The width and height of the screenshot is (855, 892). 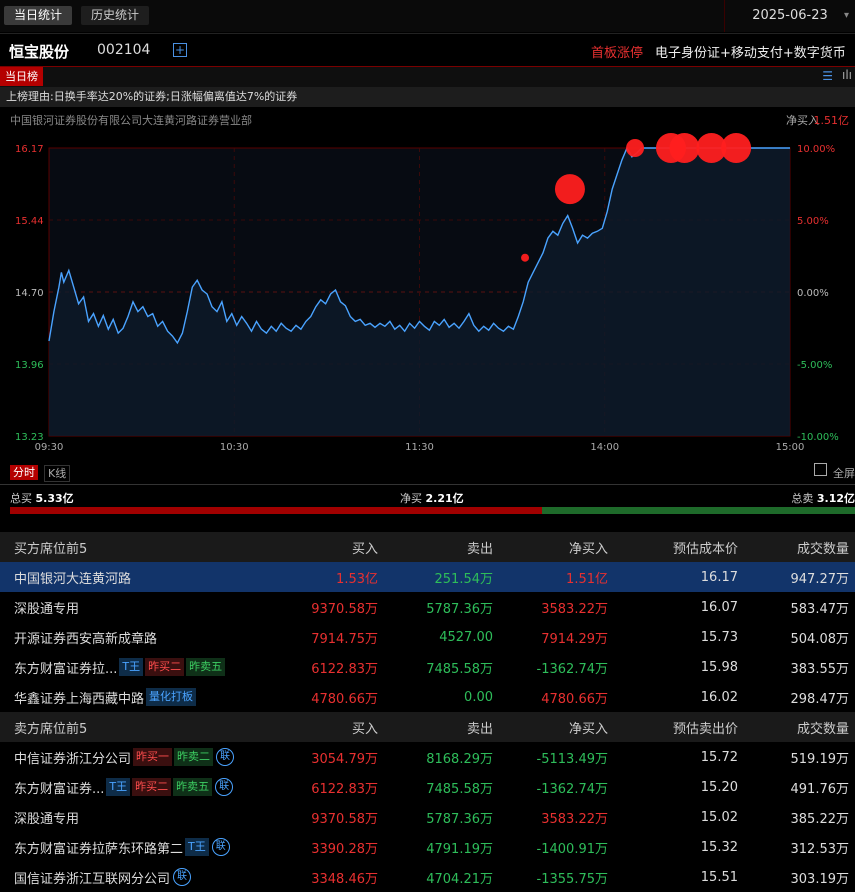 I want to click on seat-name: 东方财富证券拉萨东环路第二, so click(x=98, y=847).